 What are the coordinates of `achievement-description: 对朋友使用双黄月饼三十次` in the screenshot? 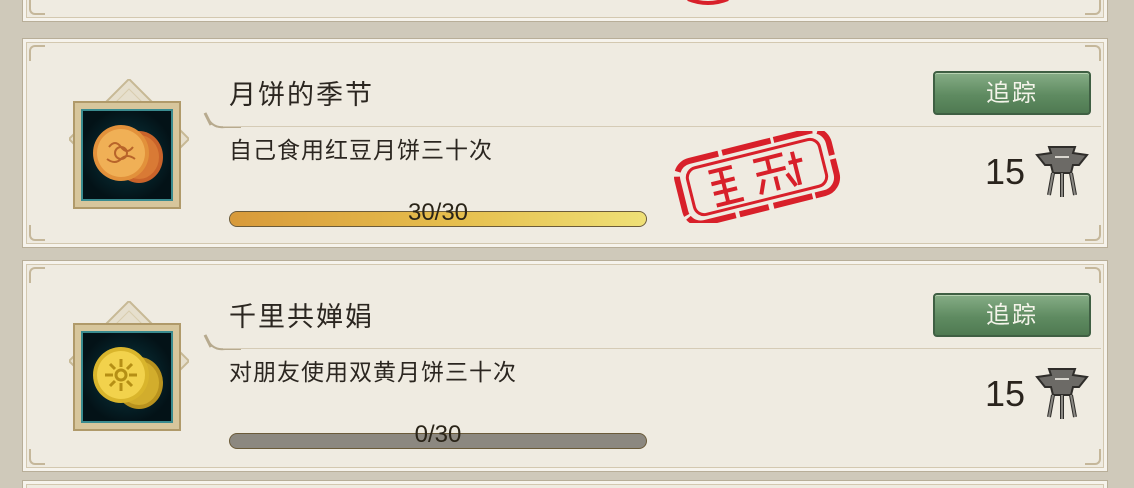 It's located at (373, 373).